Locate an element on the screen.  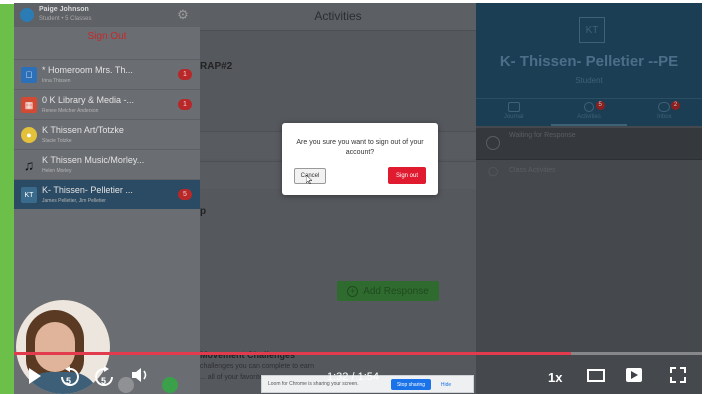
waiting-for-response-row: Waiting for Response is located at coordinates (589, 144).